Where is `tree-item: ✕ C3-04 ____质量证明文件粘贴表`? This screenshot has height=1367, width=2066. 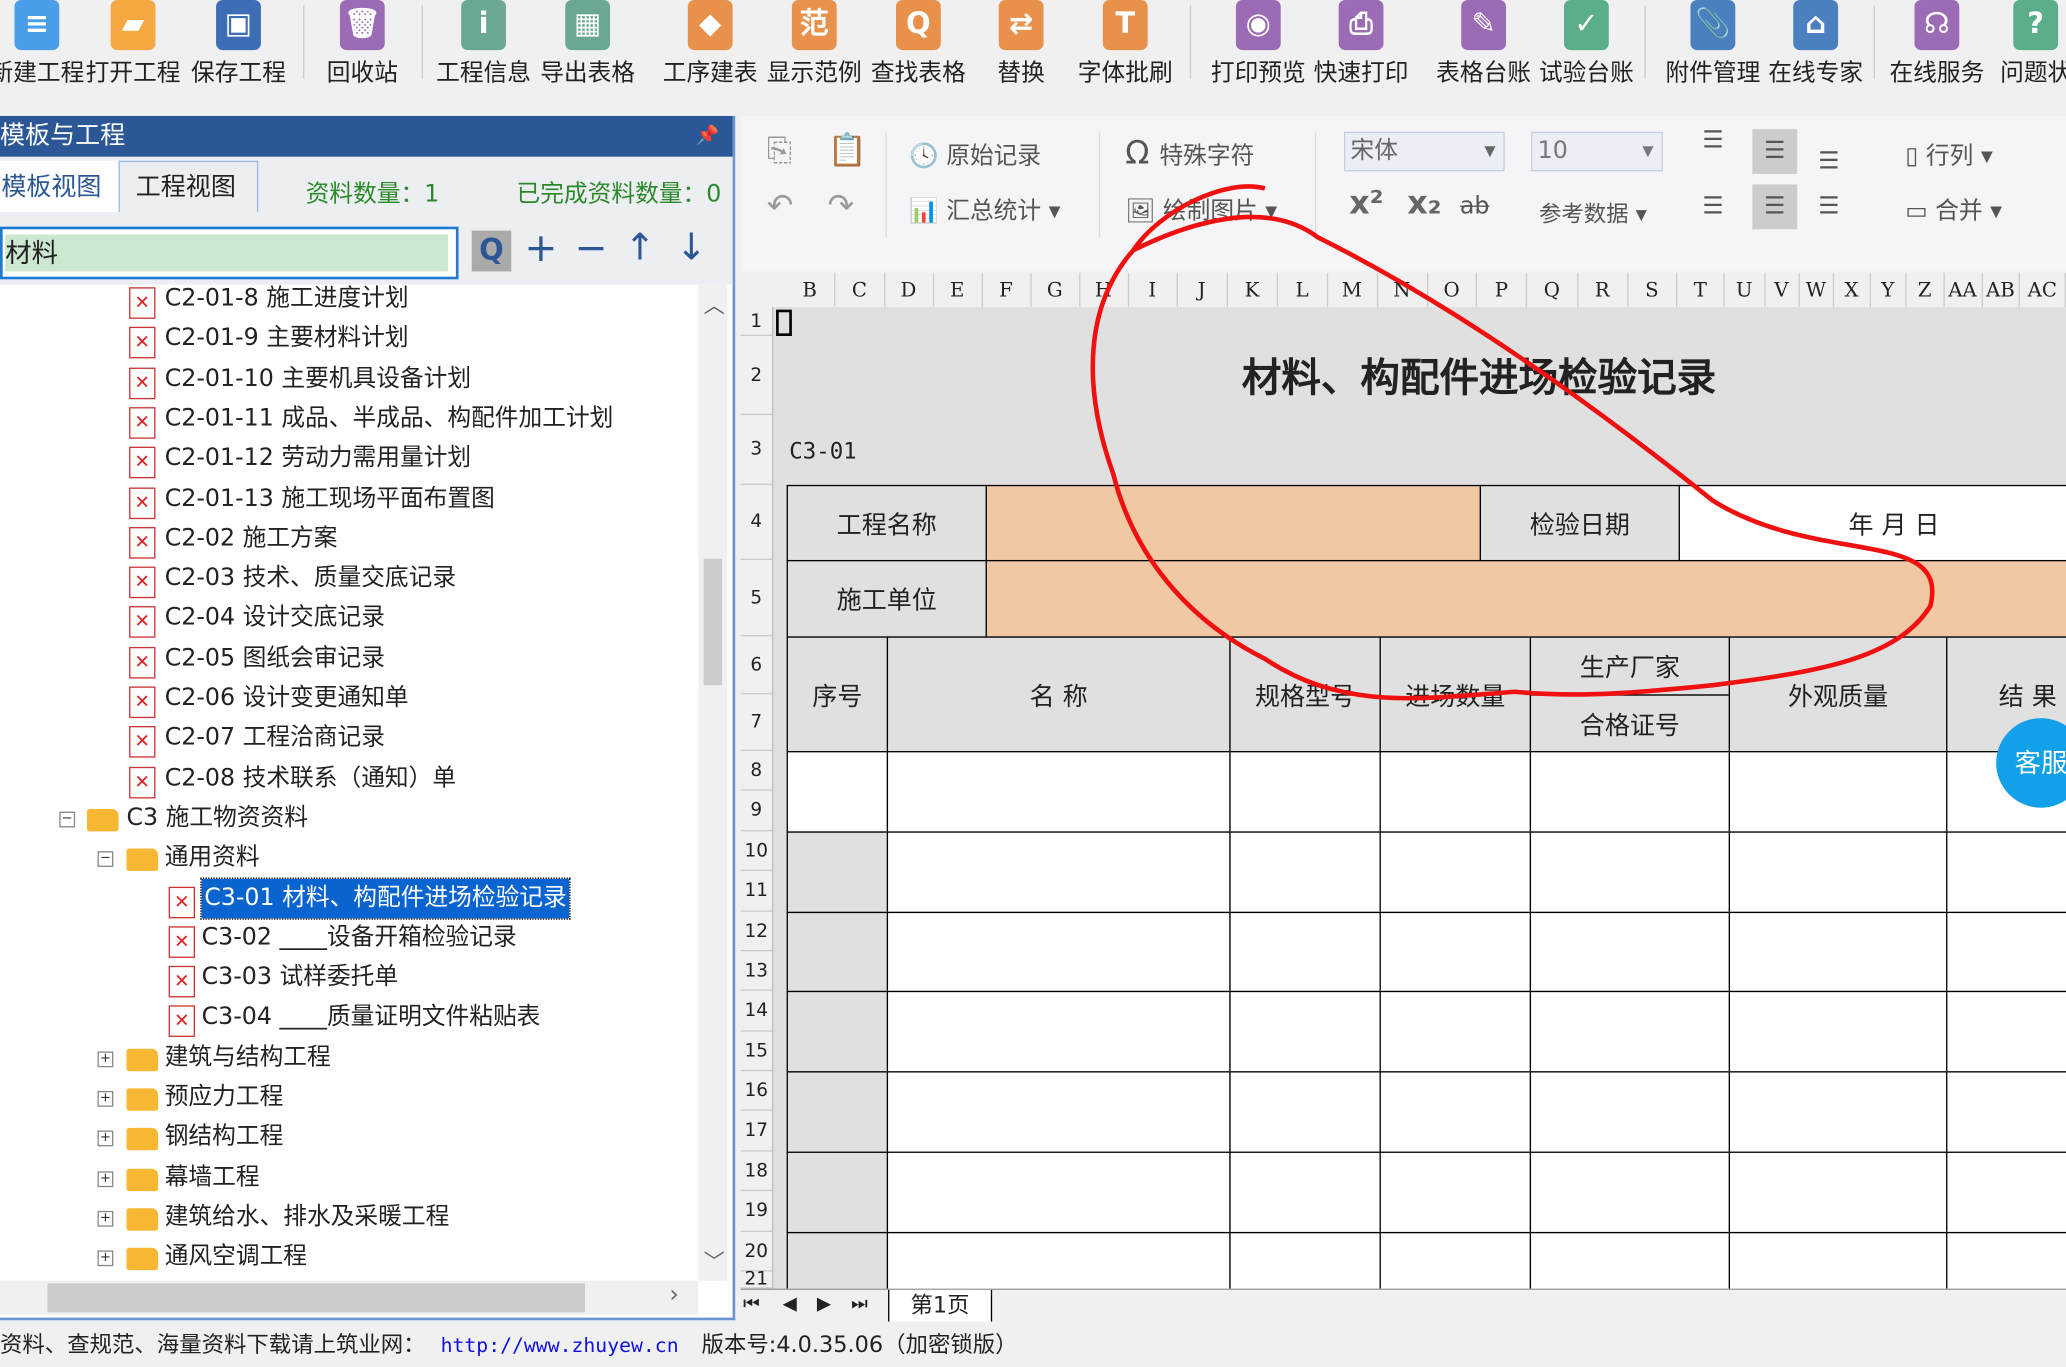
tree-item: ✕ C3-04 ____质量证明文件粘贴表 is located at coordinates (349, 1018).